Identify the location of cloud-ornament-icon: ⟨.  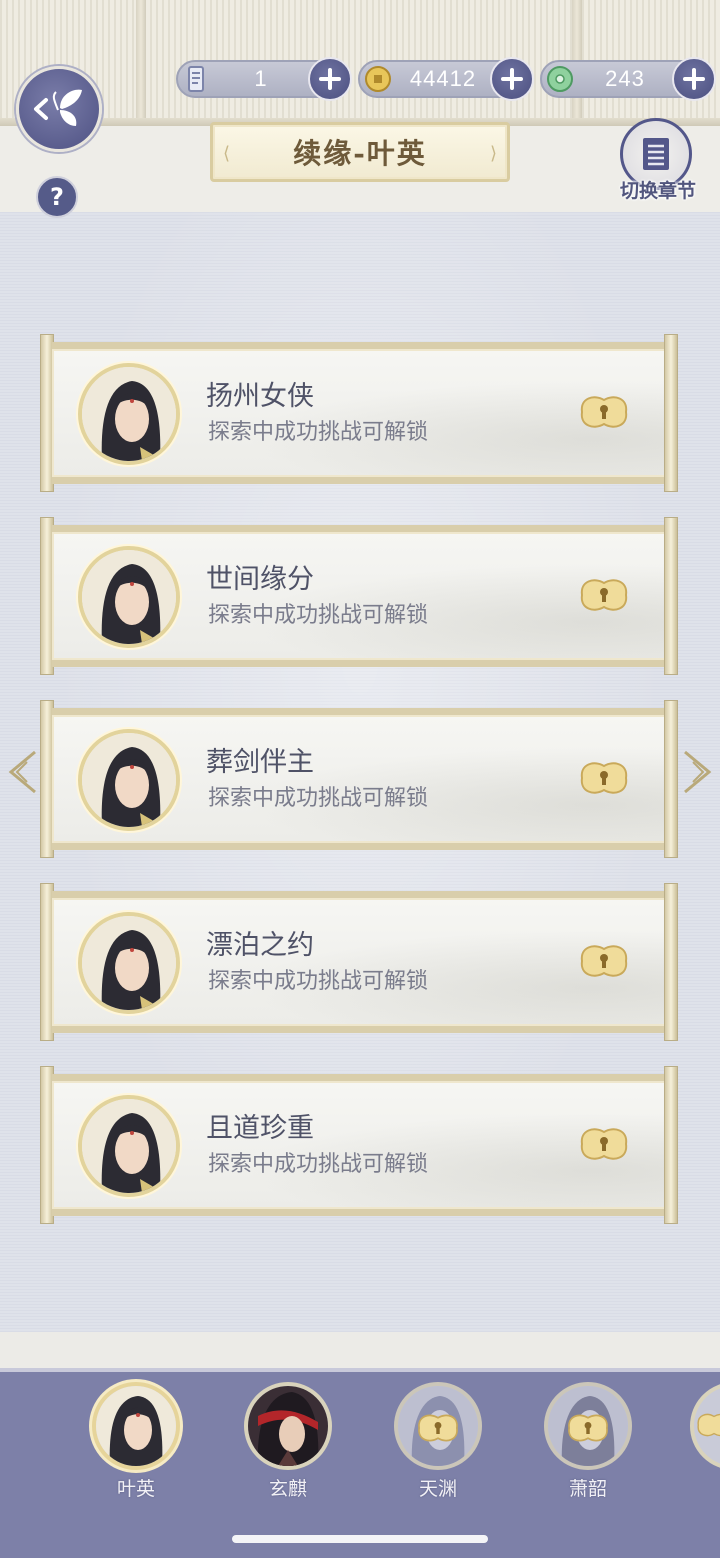
(227, 153).